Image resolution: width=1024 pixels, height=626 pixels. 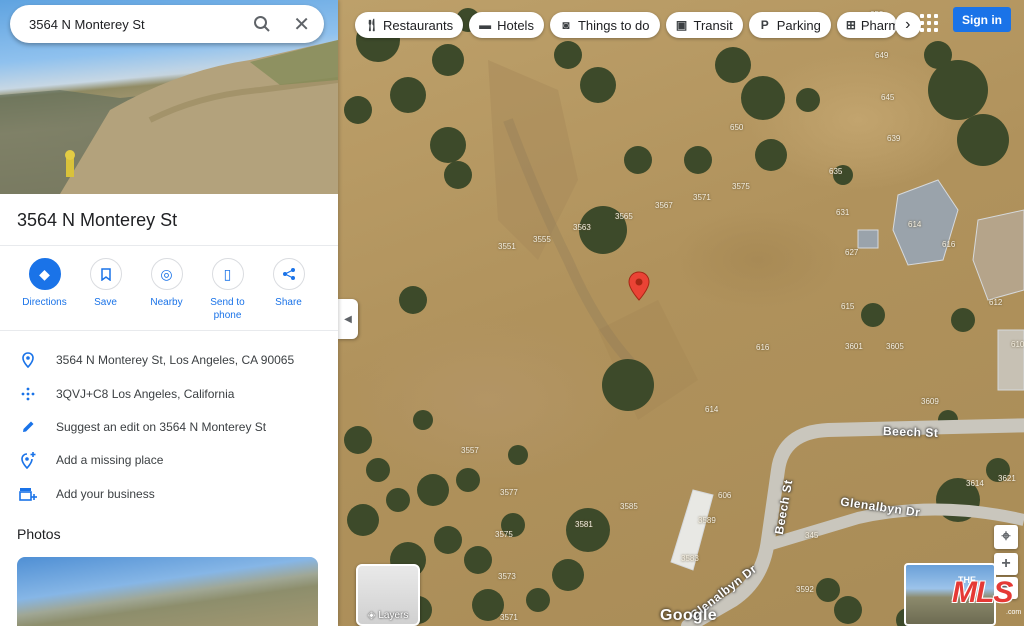 What do you see at coordinates (485, 25) in the screenshot?
I see `bed-icon: ▬` at bounding box center [485, 25].